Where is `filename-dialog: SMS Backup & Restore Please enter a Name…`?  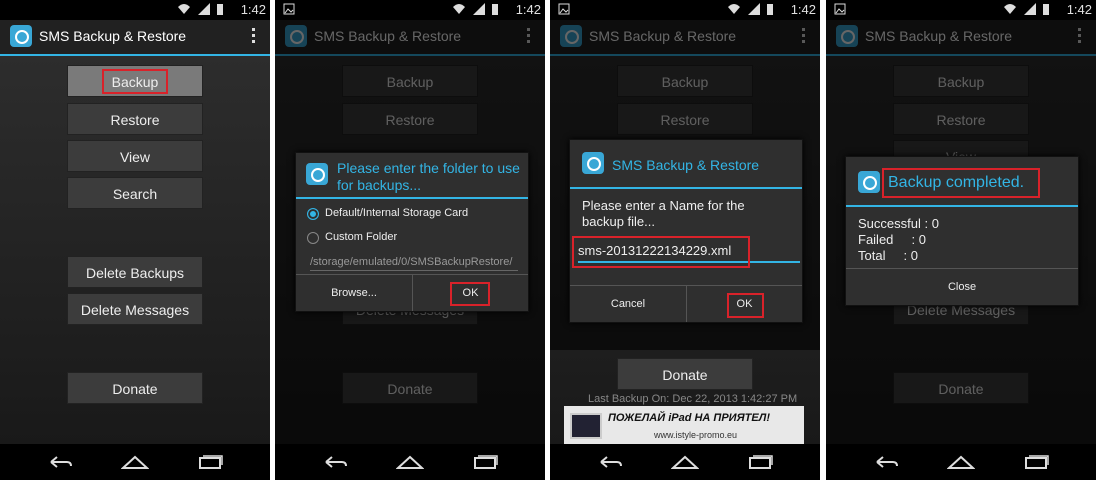 filename-dialog: SMS Backup & Restore Please enter a Name… is located at coordinates (686, 231).